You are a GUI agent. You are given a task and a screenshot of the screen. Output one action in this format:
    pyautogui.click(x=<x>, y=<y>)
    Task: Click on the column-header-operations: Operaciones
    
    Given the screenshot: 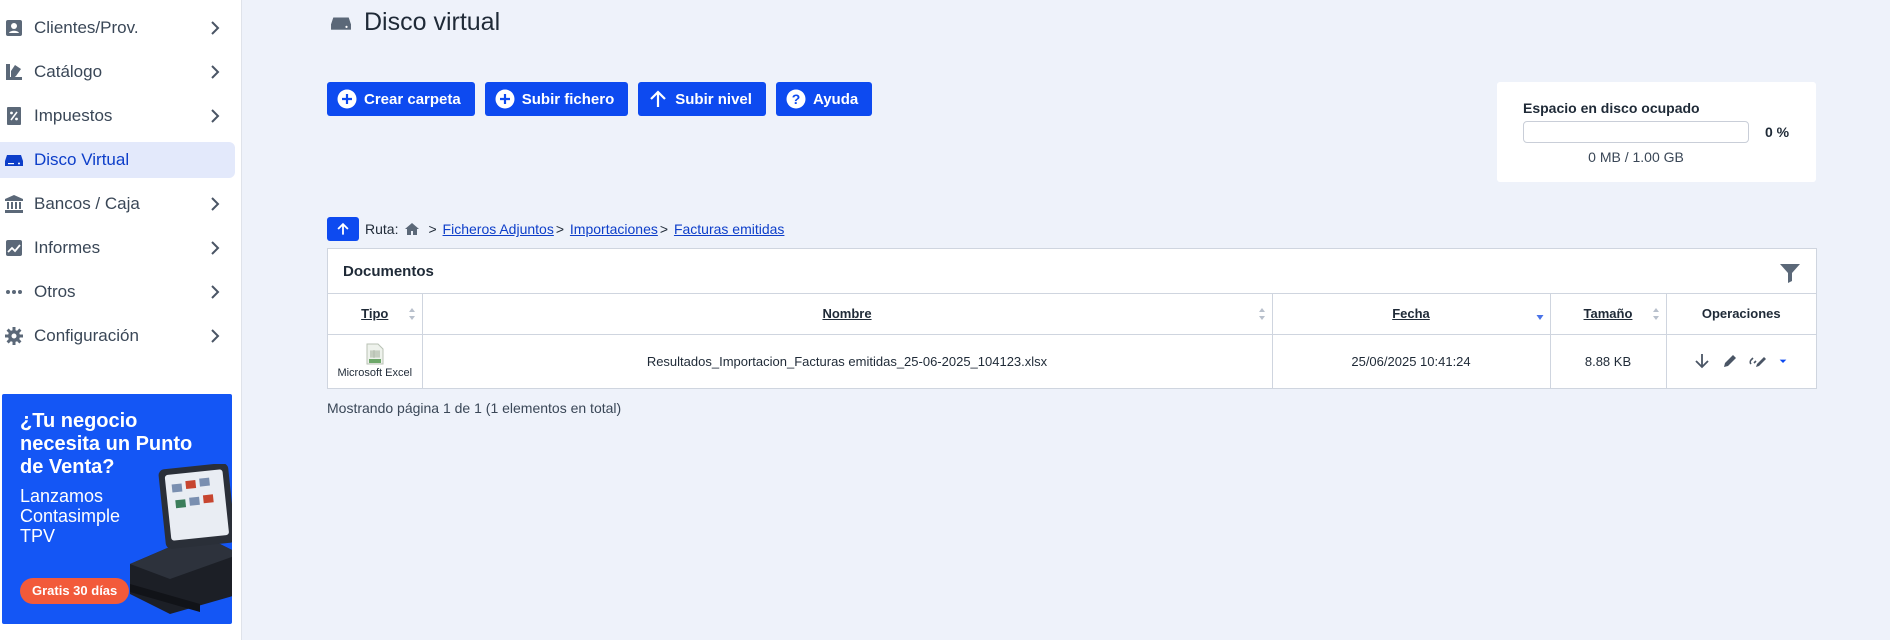 What is the action you would take?
    pyautogui.click(x=1741, y=314)
    